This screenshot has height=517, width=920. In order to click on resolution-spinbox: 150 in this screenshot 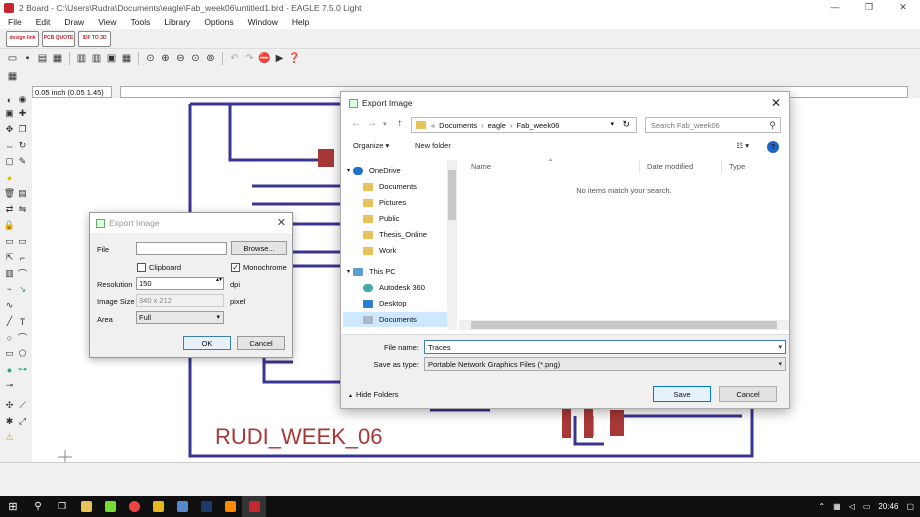, I will do `click(180, 283)`.